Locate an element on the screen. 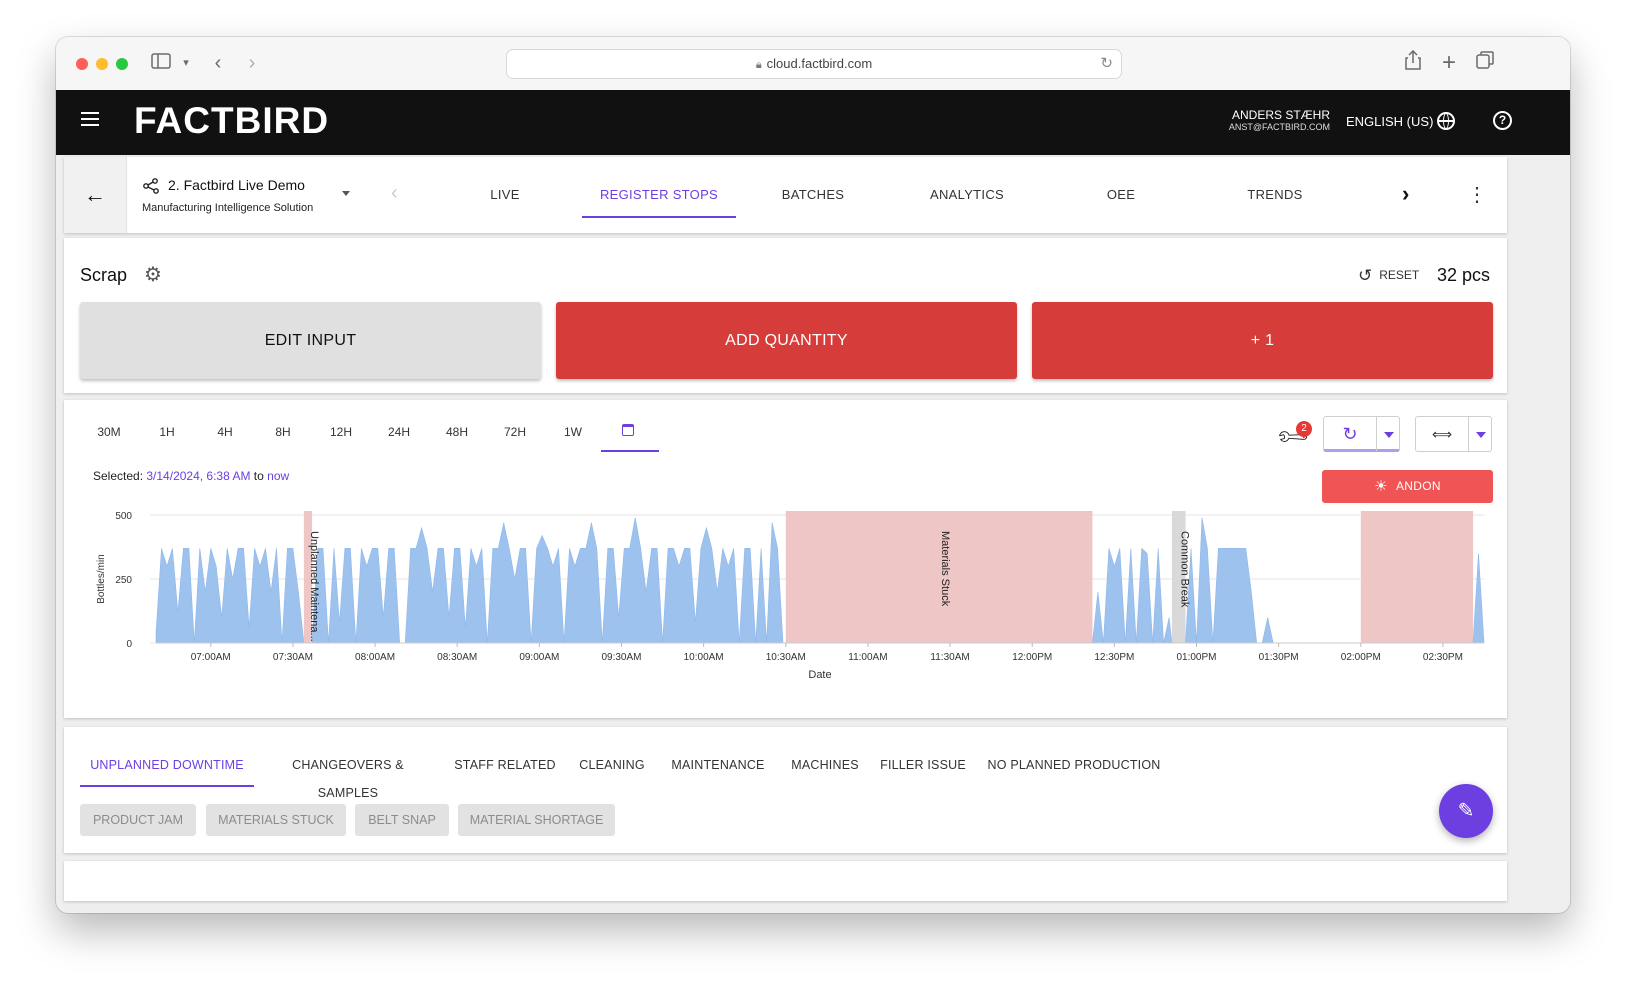  stop-reason-product-jam: PRODUCT JAM is located at coordinates (138, 820).